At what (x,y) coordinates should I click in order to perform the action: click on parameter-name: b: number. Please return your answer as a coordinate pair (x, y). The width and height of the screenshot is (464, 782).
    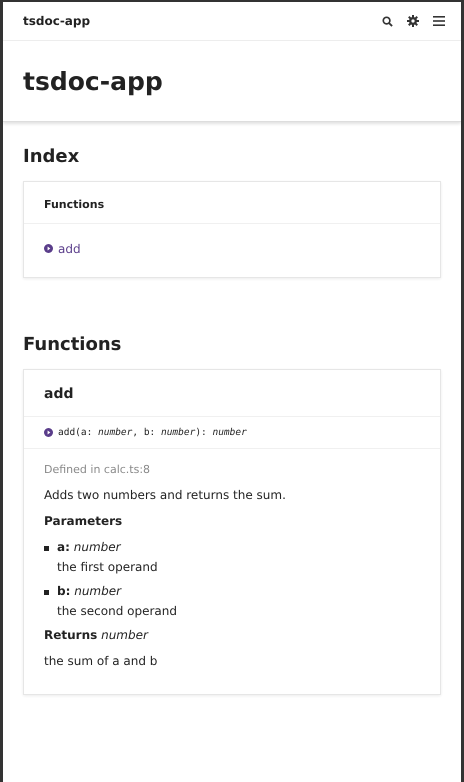
    Looking at the image, I should click on (90, 591).